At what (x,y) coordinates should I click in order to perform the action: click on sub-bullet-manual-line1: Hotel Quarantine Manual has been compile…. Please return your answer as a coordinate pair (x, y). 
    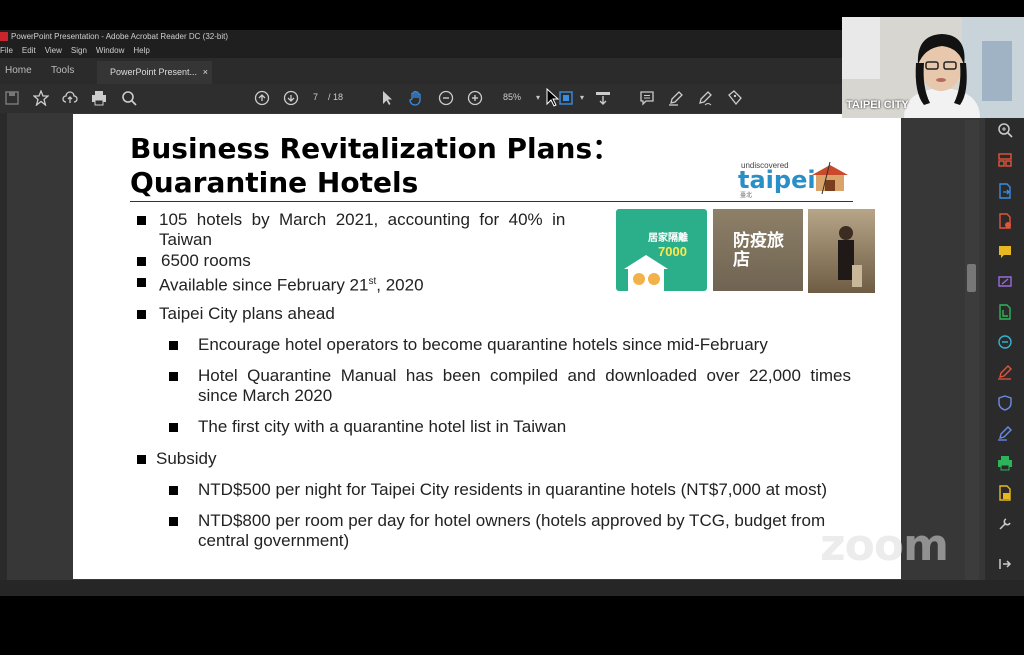
    Looking at the image, I should click on (525, 375).